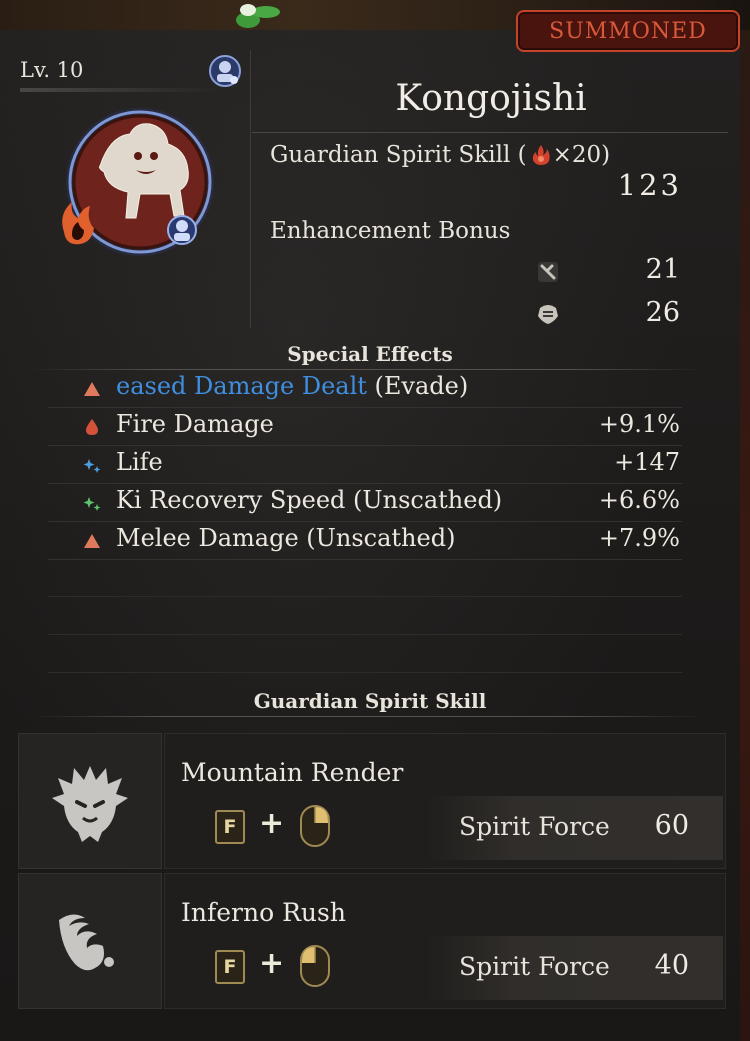  Describe the element at coordinates (225, 71) in the screenshot. I see `spirit-type-icon` at that location.